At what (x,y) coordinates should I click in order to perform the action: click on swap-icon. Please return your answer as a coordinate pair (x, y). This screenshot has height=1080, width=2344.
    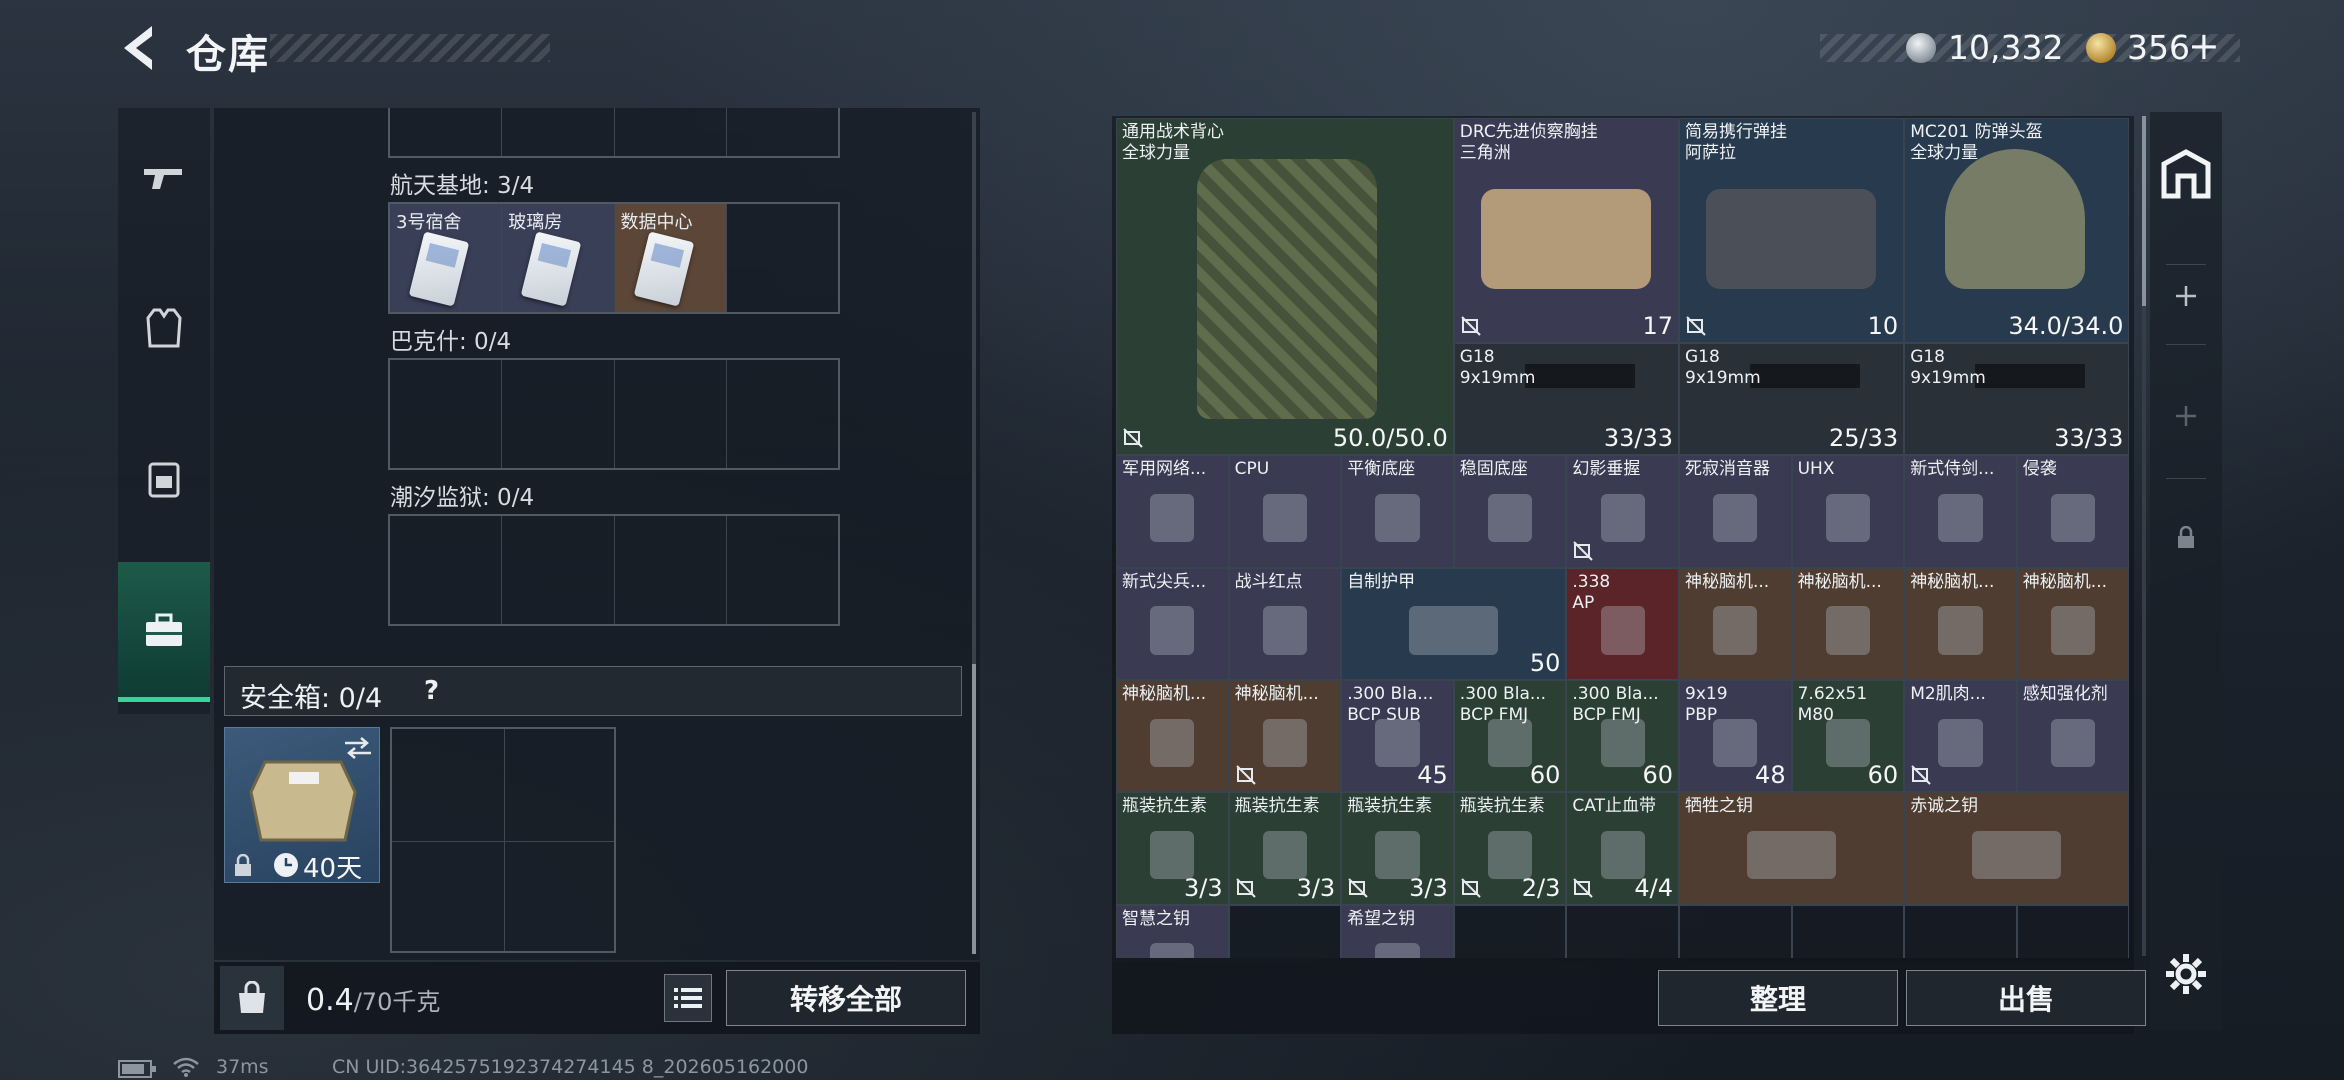
    Looking at the image, I should click on (358, 748).